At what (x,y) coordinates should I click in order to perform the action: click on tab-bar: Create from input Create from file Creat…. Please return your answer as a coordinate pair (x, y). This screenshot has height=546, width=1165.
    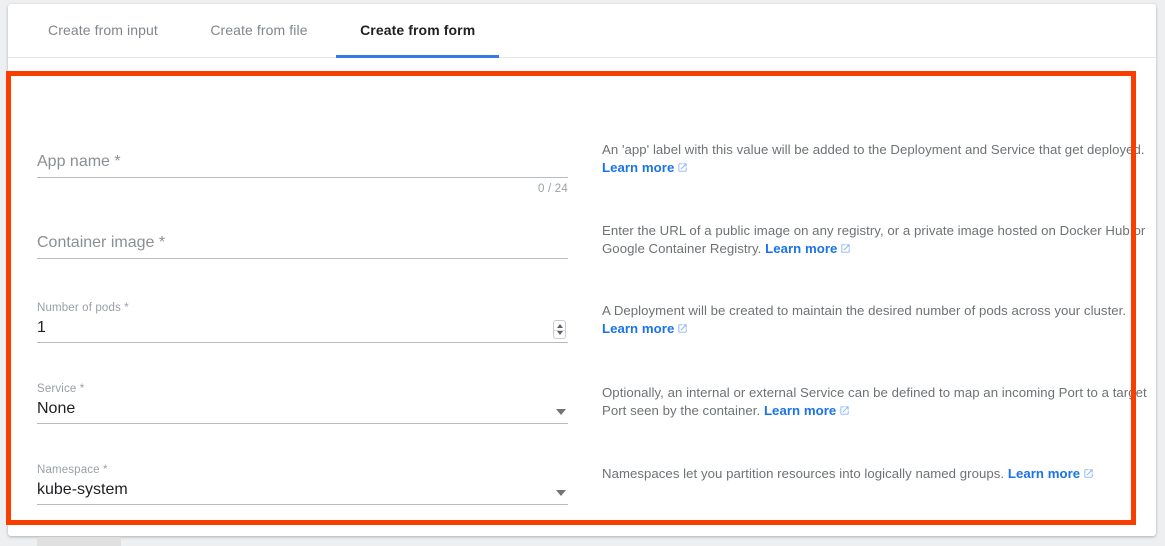
    Looking at the image, I should click on (582, 31).